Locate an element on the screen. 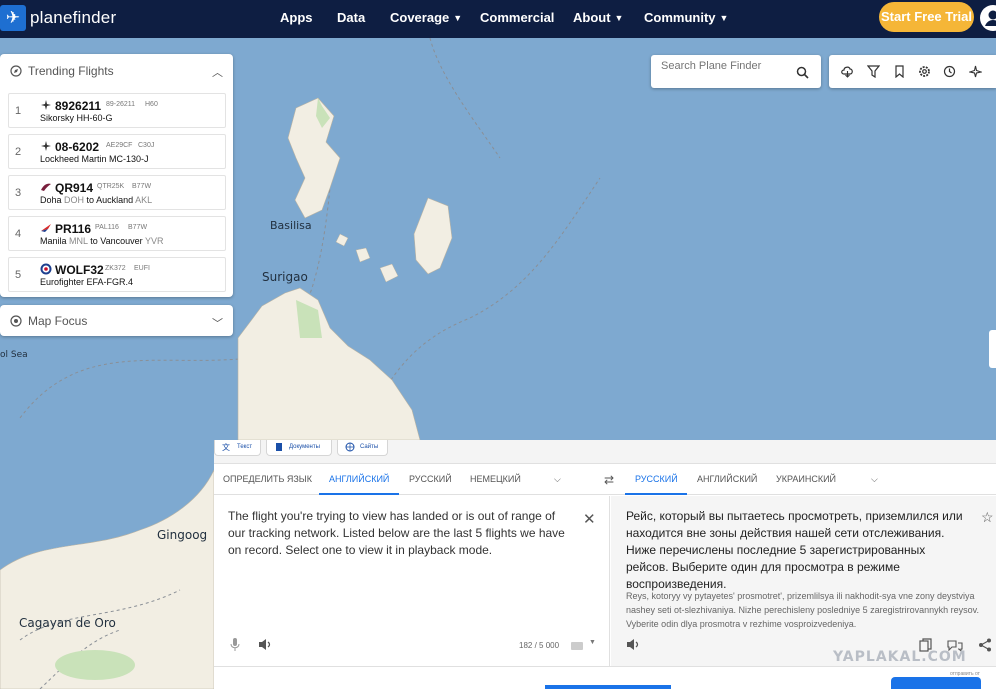 This screenshot has width=996, height=689. map-land-lower is located at coordinates (107, 564).